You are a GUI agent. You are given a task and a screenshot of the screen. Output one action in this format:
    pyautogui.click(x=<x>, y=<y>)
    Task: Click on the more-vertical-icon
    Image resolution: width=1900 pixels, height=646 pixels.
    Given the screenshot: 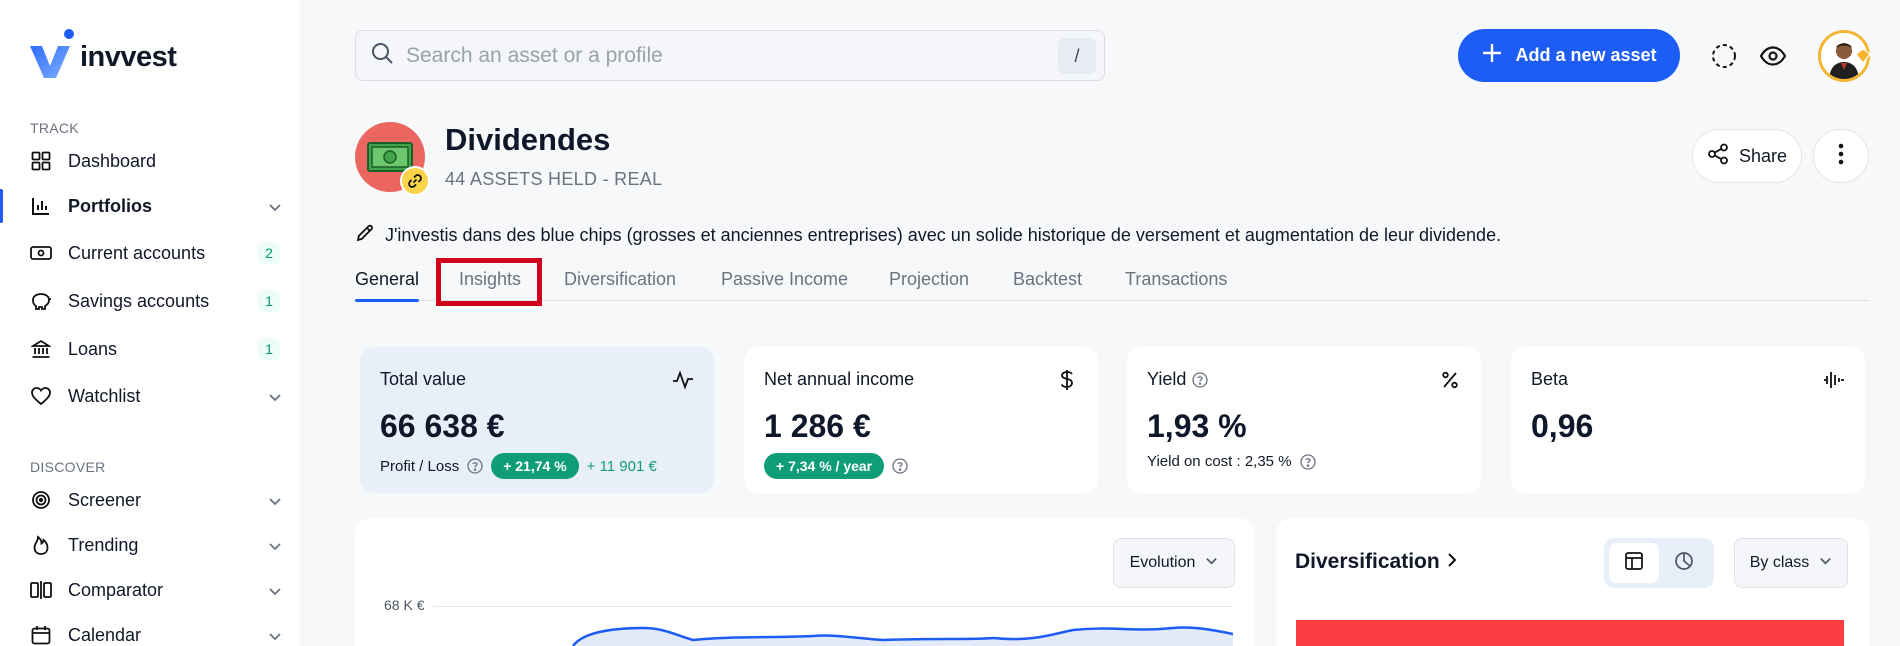 What is the action you would take?
    pyautogui.click(x=1841, y=156)
    